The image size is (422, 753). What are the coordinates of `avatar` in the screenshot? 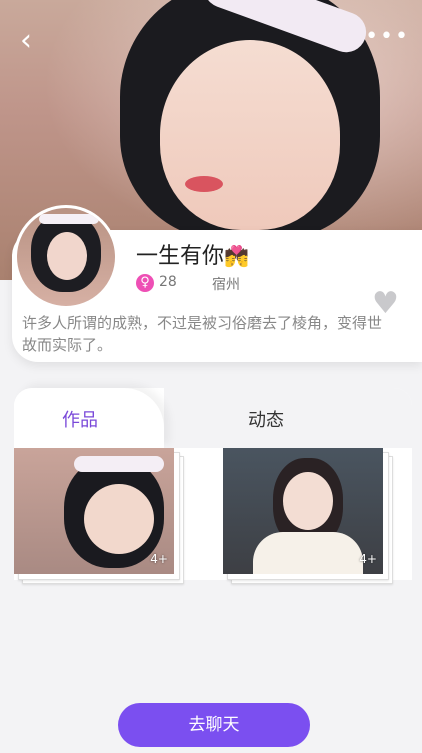 It's located at (66, 257).